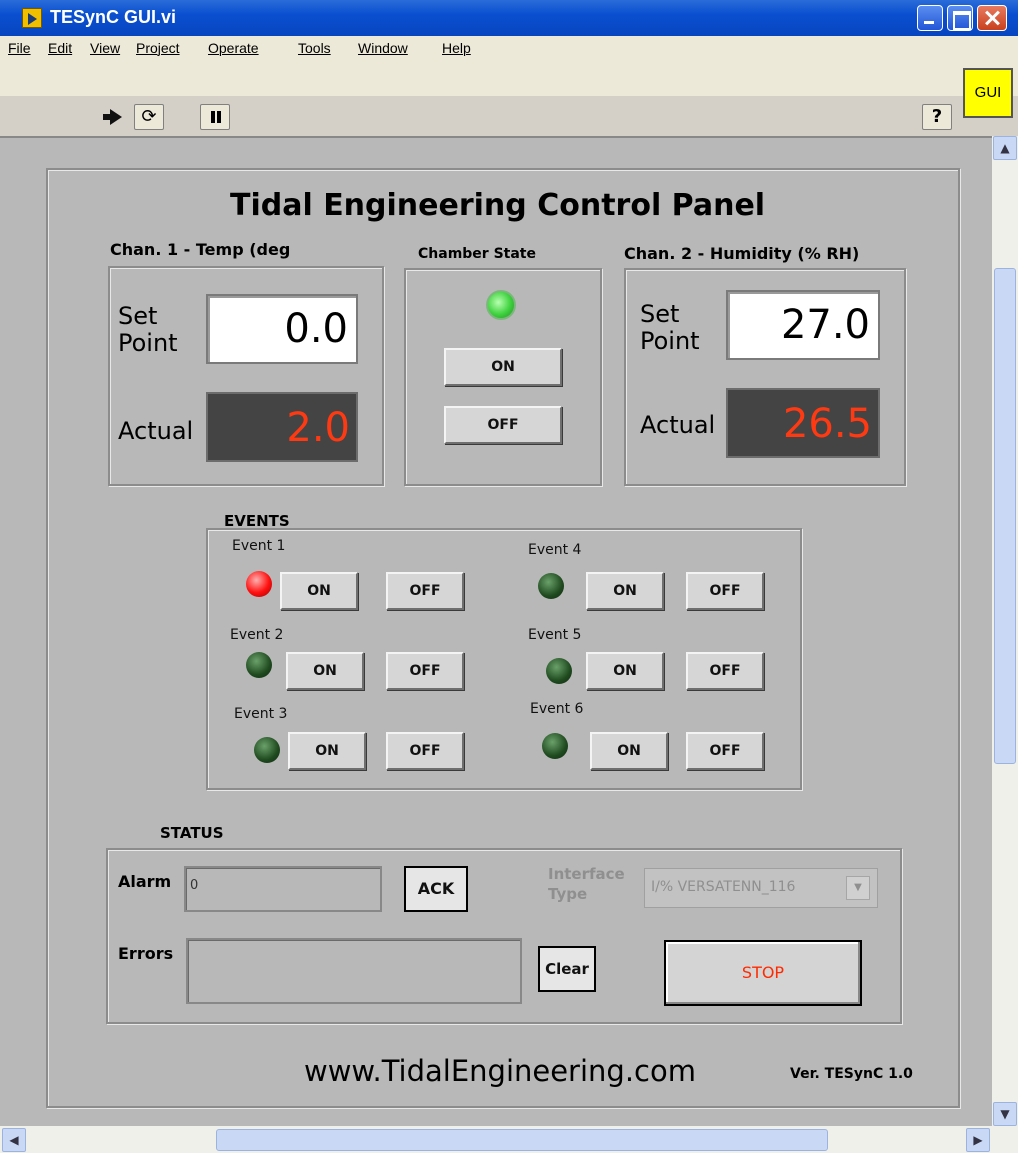 Image resolution: width=1018 pixels, height=1153 pixels. I want to click on chamber-on-button: ON, so click(503, 367).